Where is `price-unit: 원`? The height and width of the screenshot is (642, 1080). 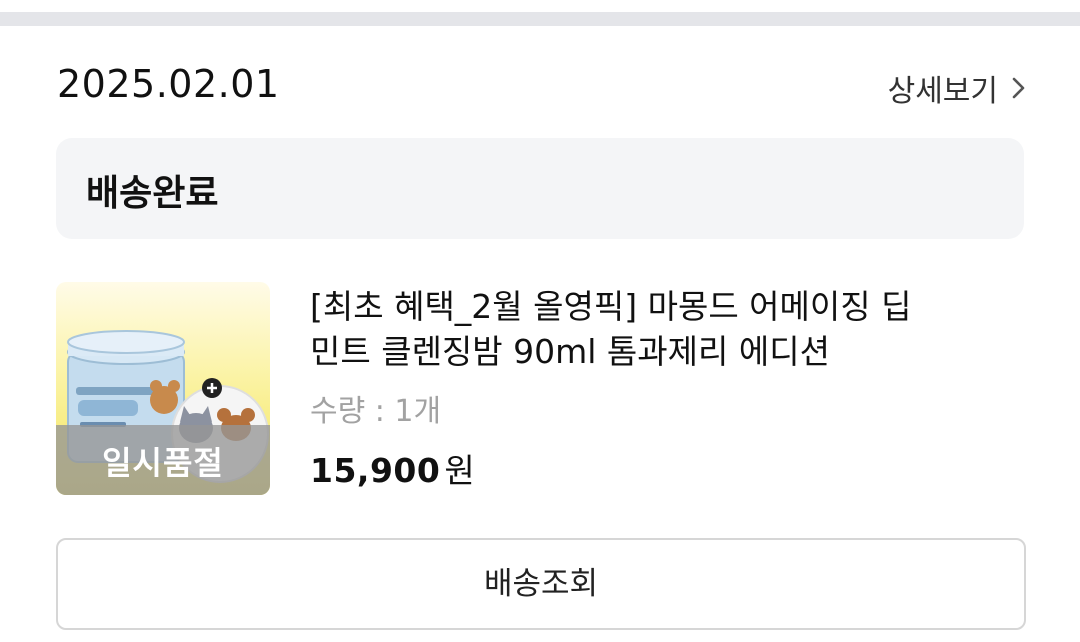
price-unit: 원 is located at coordinates (459, 470).